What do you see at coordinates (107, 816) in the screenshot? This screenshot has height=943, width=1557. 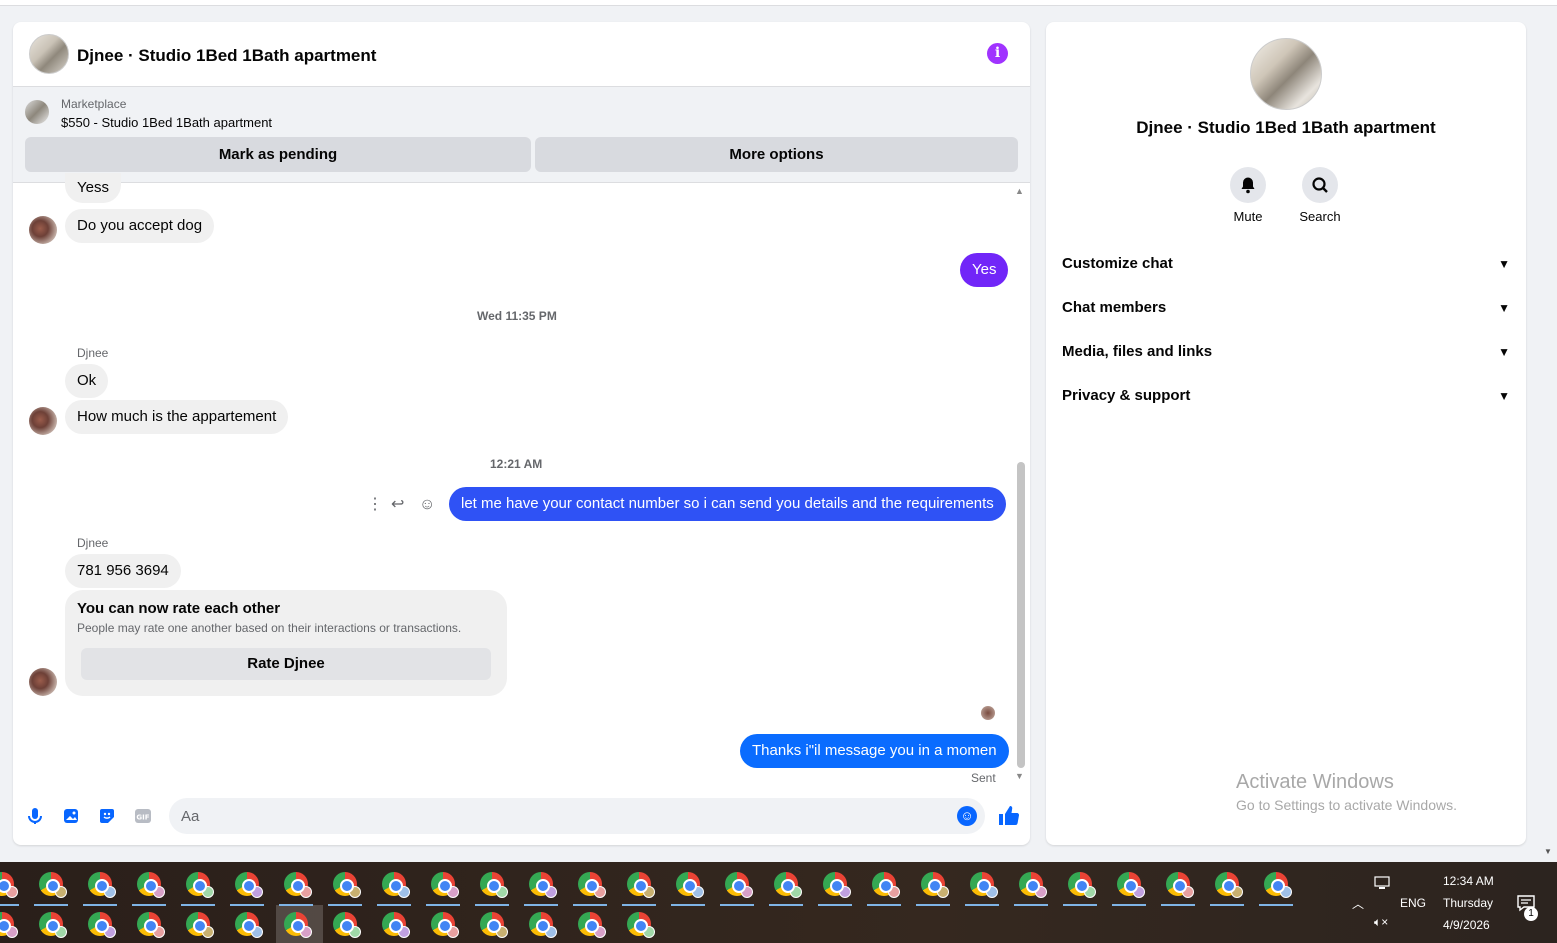 I see `sticker-icon` at bounding box center [107, 816].